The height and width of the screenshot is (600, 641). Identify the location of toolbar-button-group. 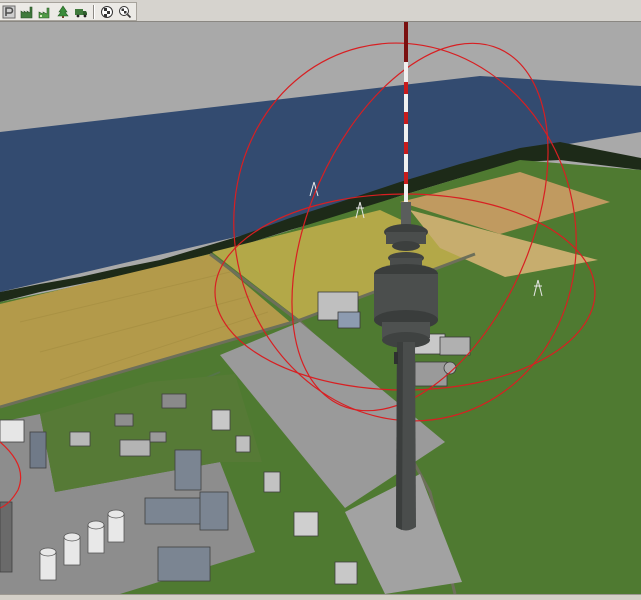
(68, 11).